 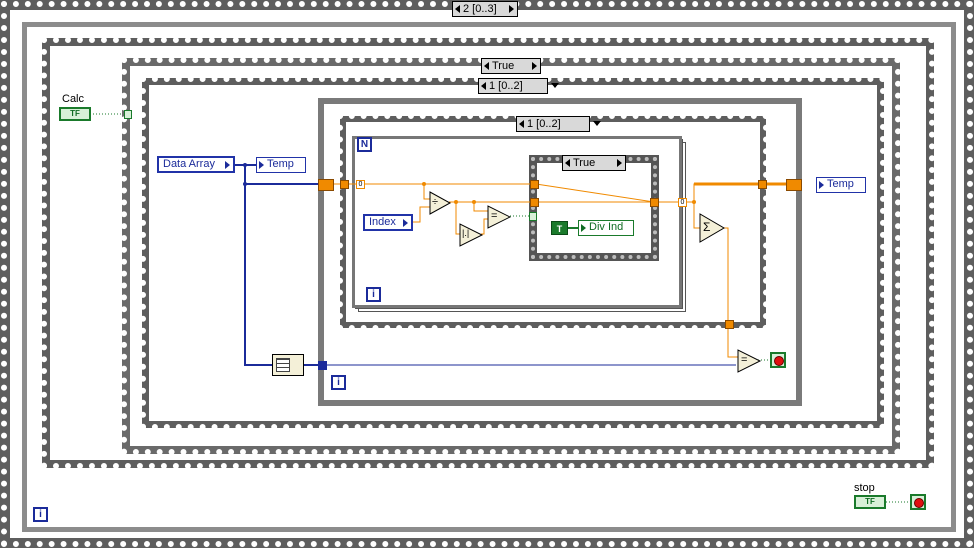 I want to click on wire-to-temp, so click(x=738, y=193).